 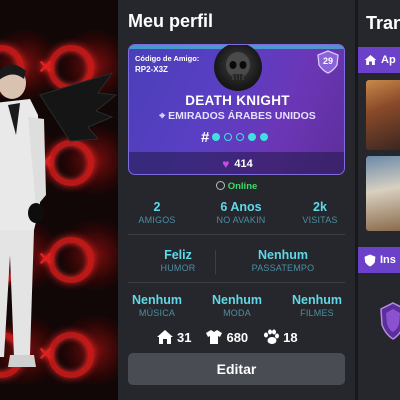 What do you see at coordinates (178, 268) in the screenshot?
I see `stat-label: HUMOR` at bounding box center [178, 268].